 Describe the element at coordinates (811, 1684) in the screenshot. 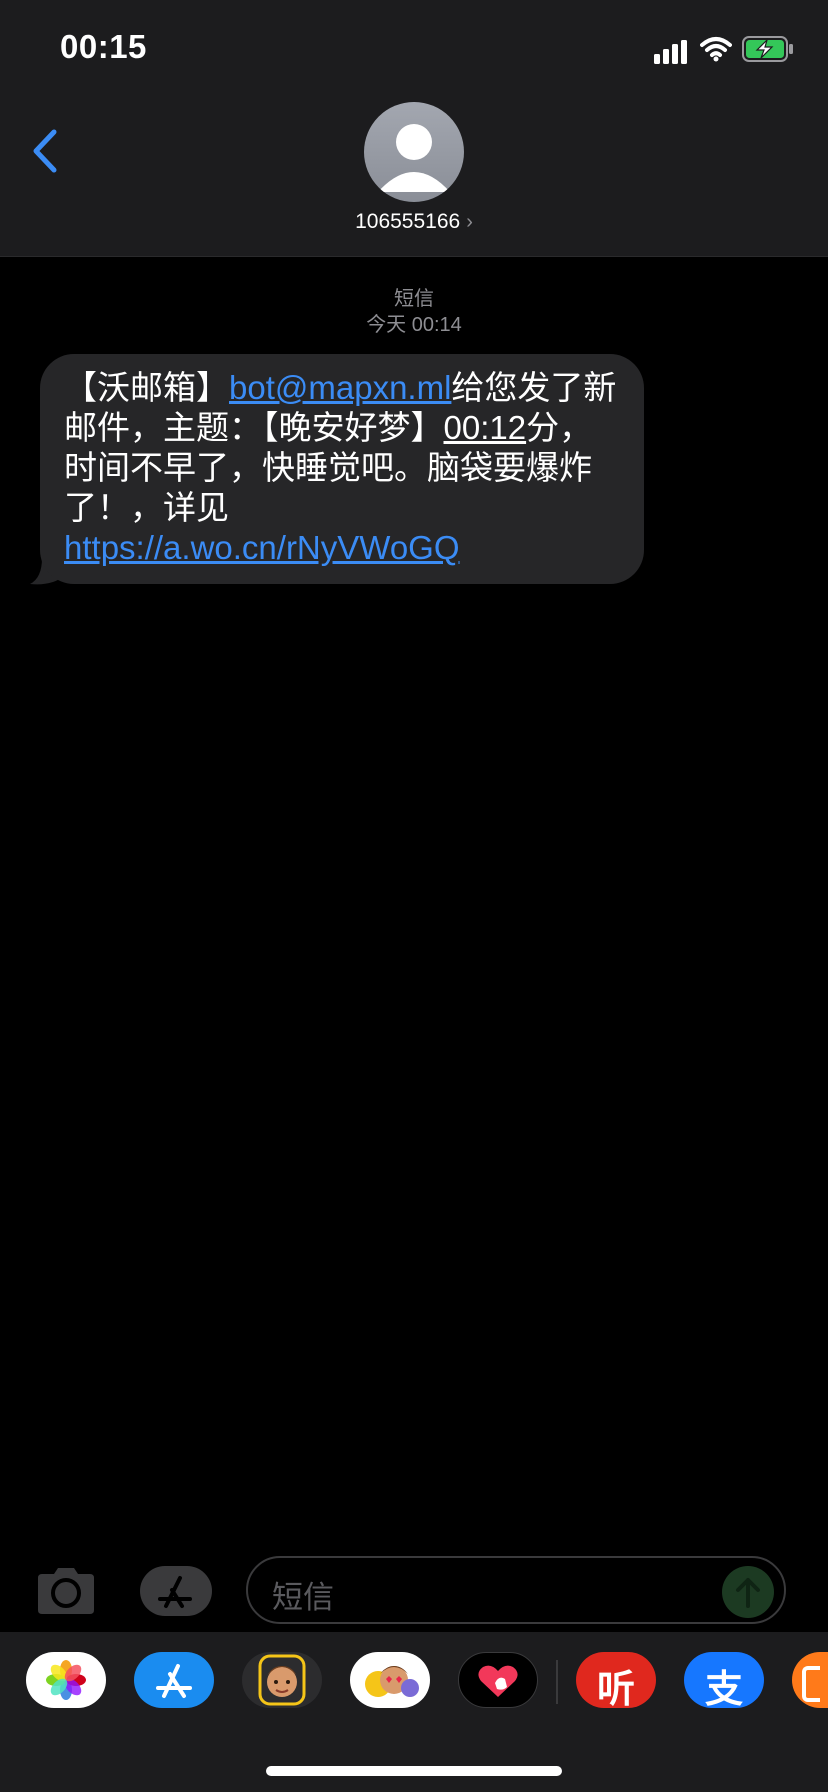

I see `partial-app-icon` at that location.